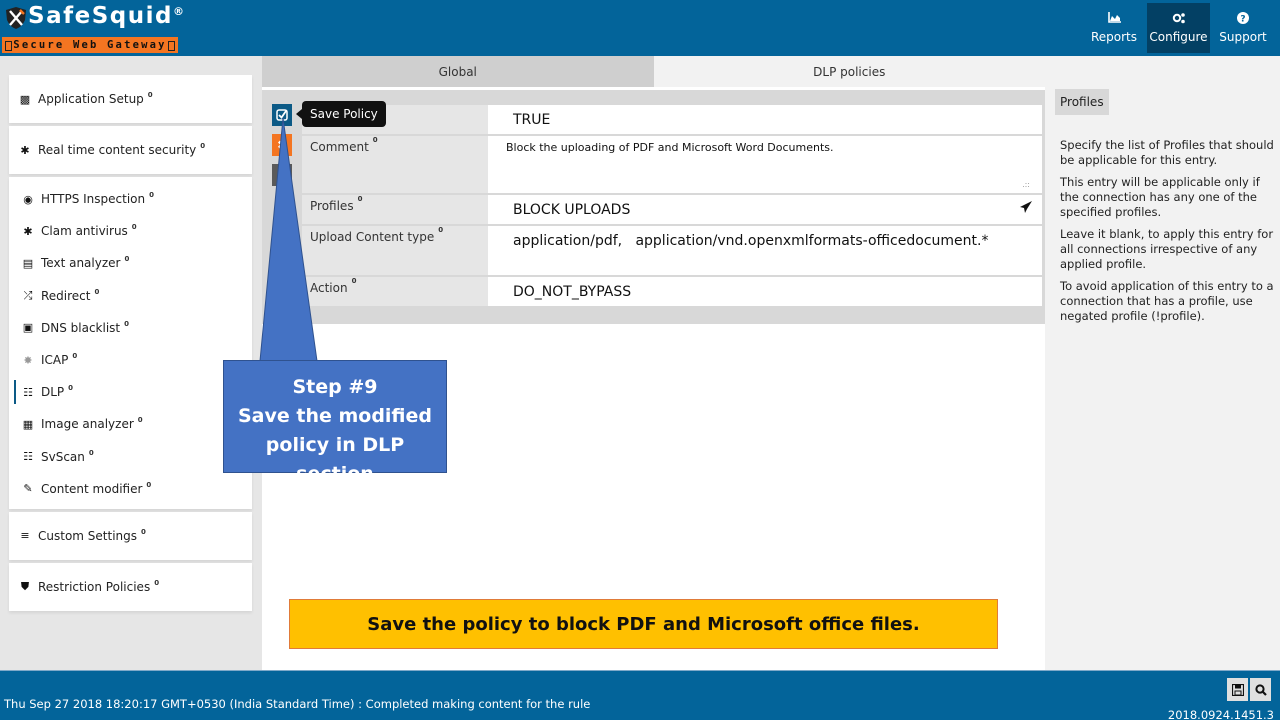 The height and width of the screenshot is (720, 1280). I want to click on field-action: Action 0 DO_NOT_BYPASS, so click(672, 291).